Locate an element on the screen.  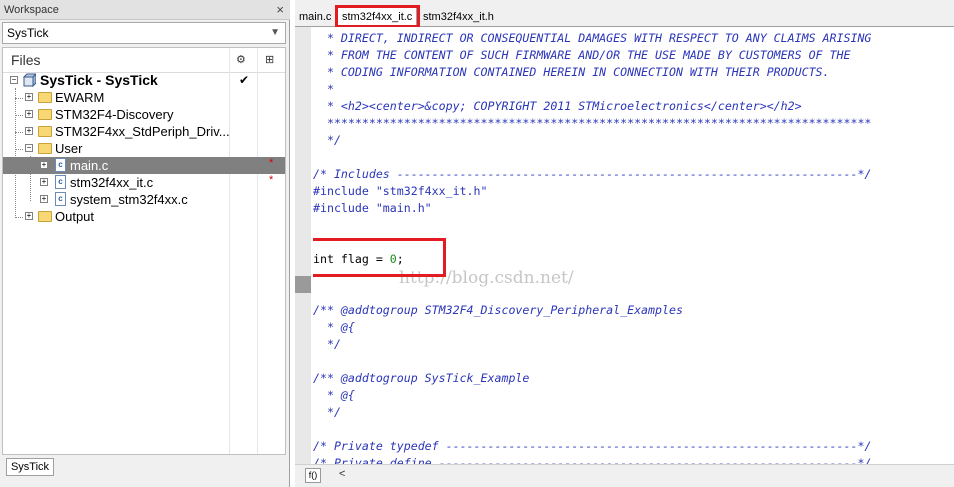
tree-item-stm32f4xx-it-c: + c stm32f4xx_it.c * is located at coordinates (144, 182).